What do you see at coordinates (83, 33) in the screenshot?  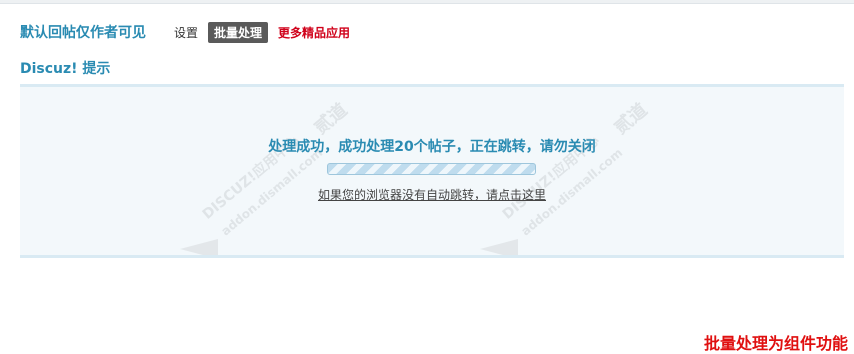 I see `plugin-title: 默认回帖仅作者可见` at bounding box center [83, 33].